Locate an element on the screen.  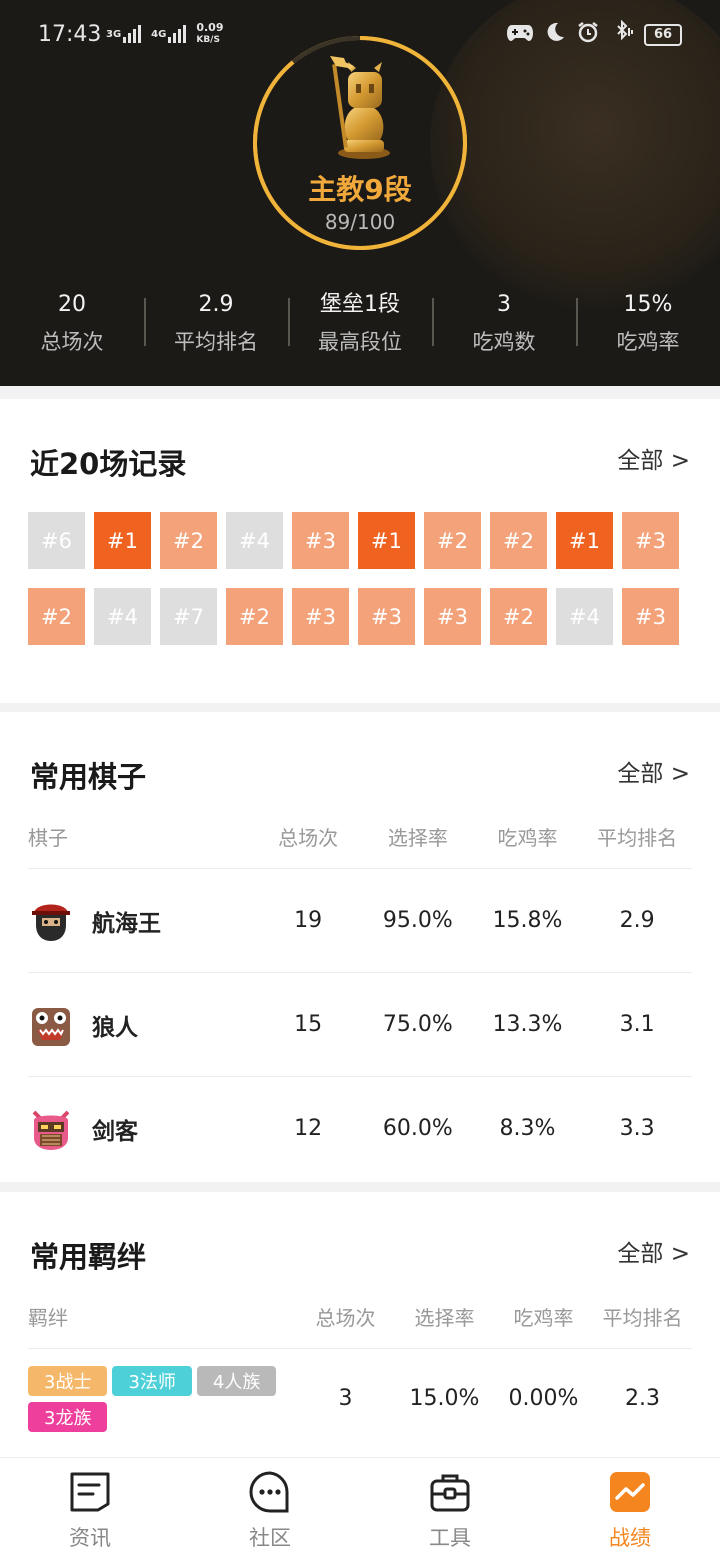
tab-tools: 工具 is located at coordinates (450, 1509).